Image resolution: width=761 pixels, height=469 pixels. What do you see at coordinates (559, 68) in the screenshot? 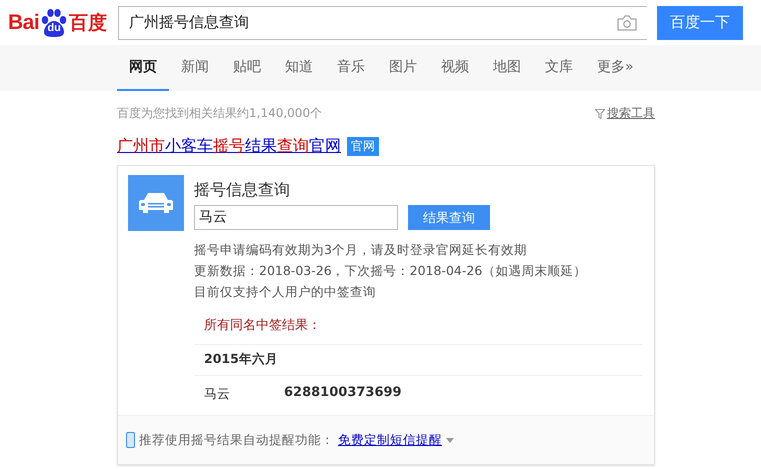
I see `nav-tab: 文库` at bounding box center [559, 68].